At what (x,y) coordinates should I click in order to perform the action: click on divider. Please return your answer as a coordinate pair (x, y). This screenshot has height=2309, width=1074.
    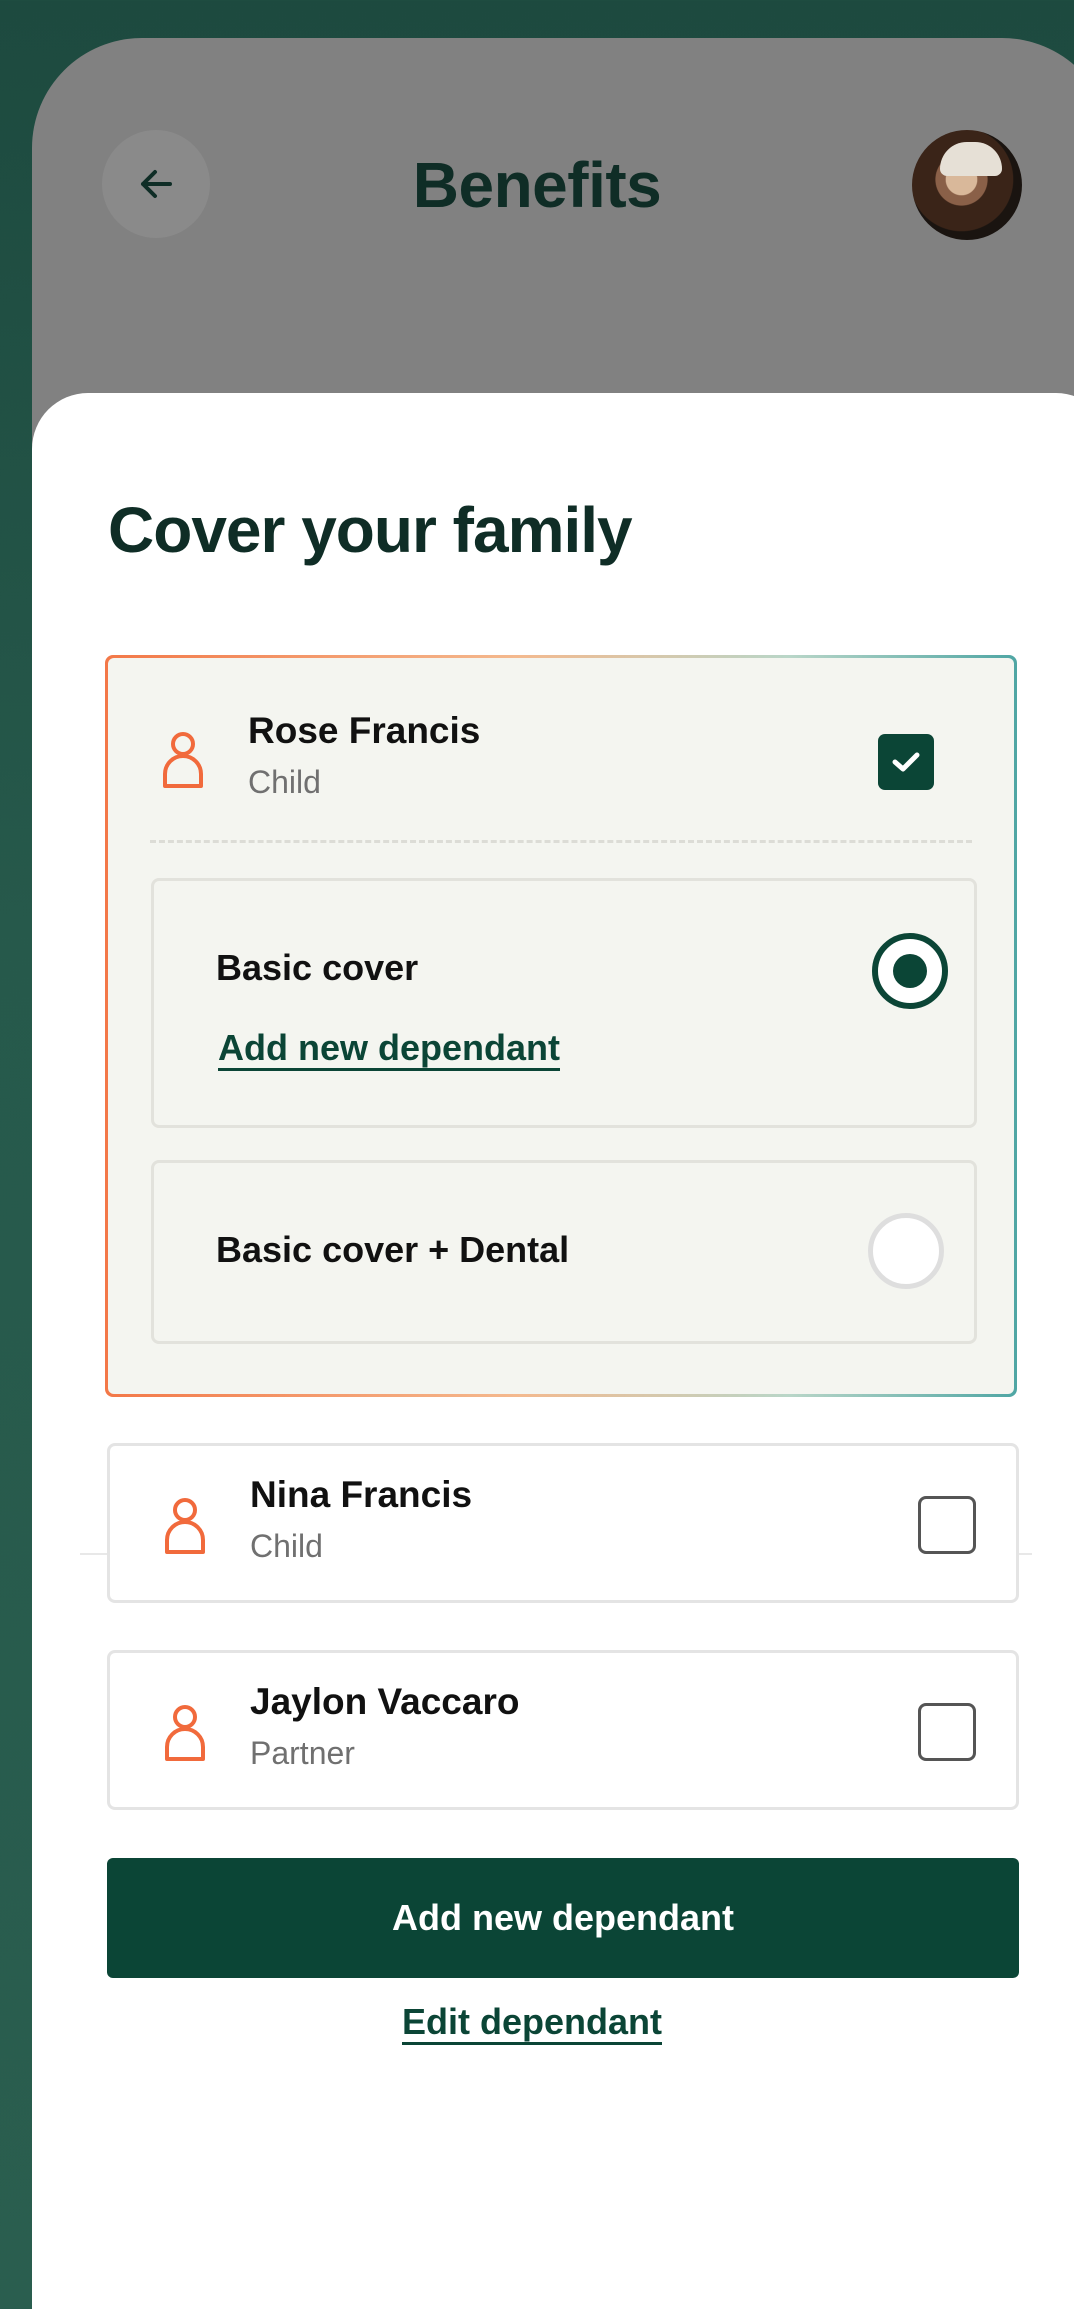
    Looking at the image, I should click on (561, 841).